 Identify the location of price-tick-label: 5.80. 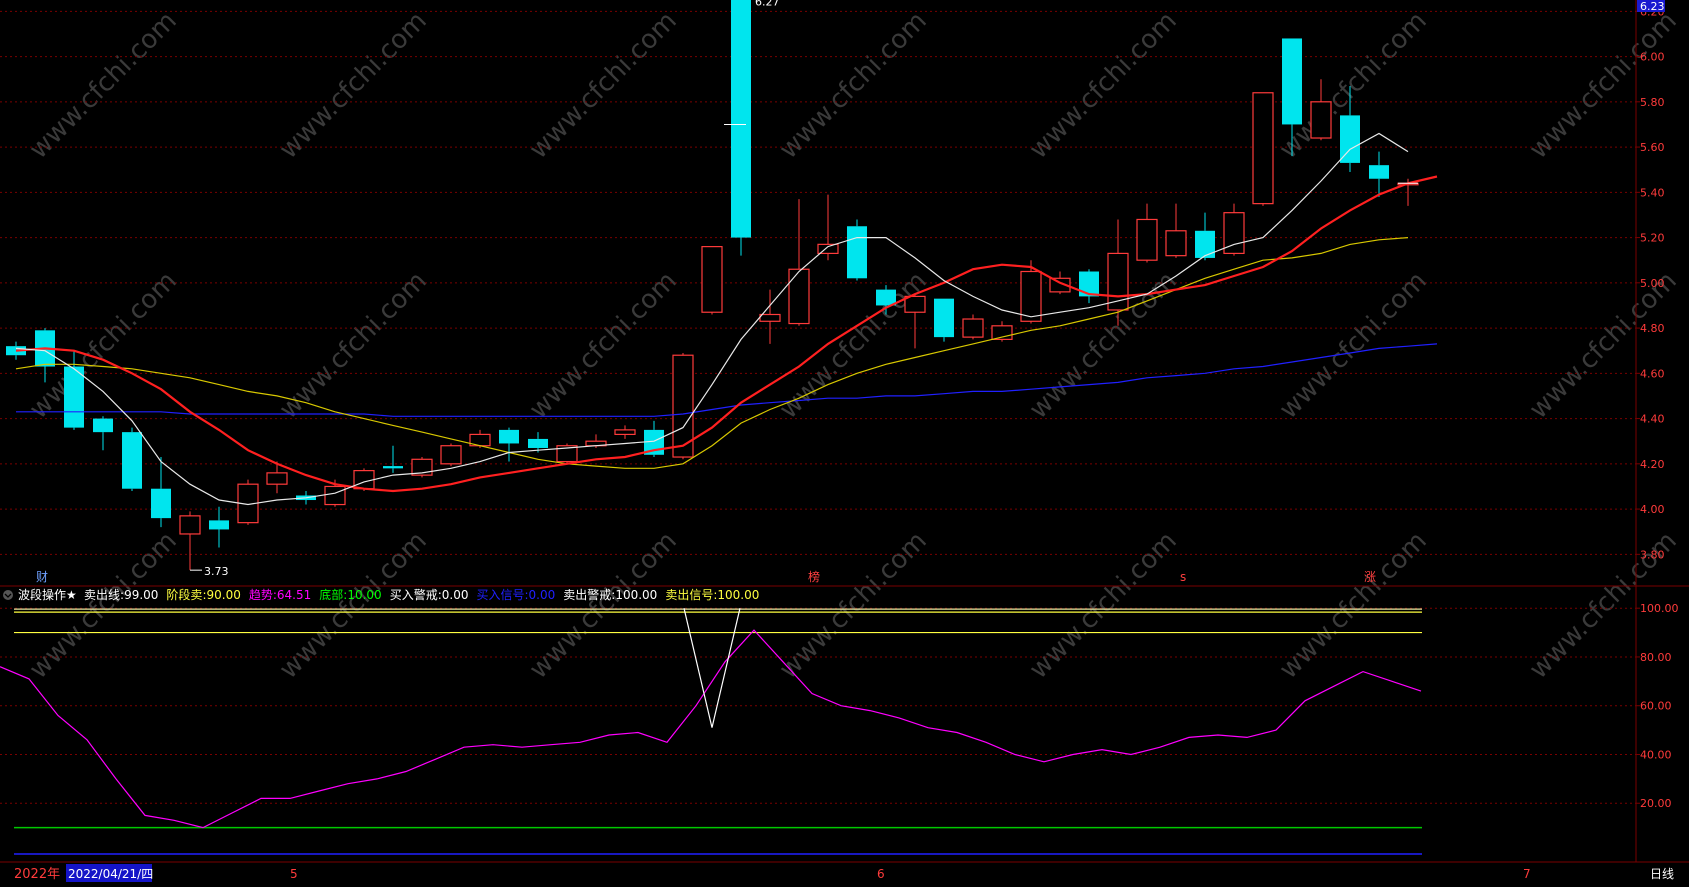
(1652, 102).